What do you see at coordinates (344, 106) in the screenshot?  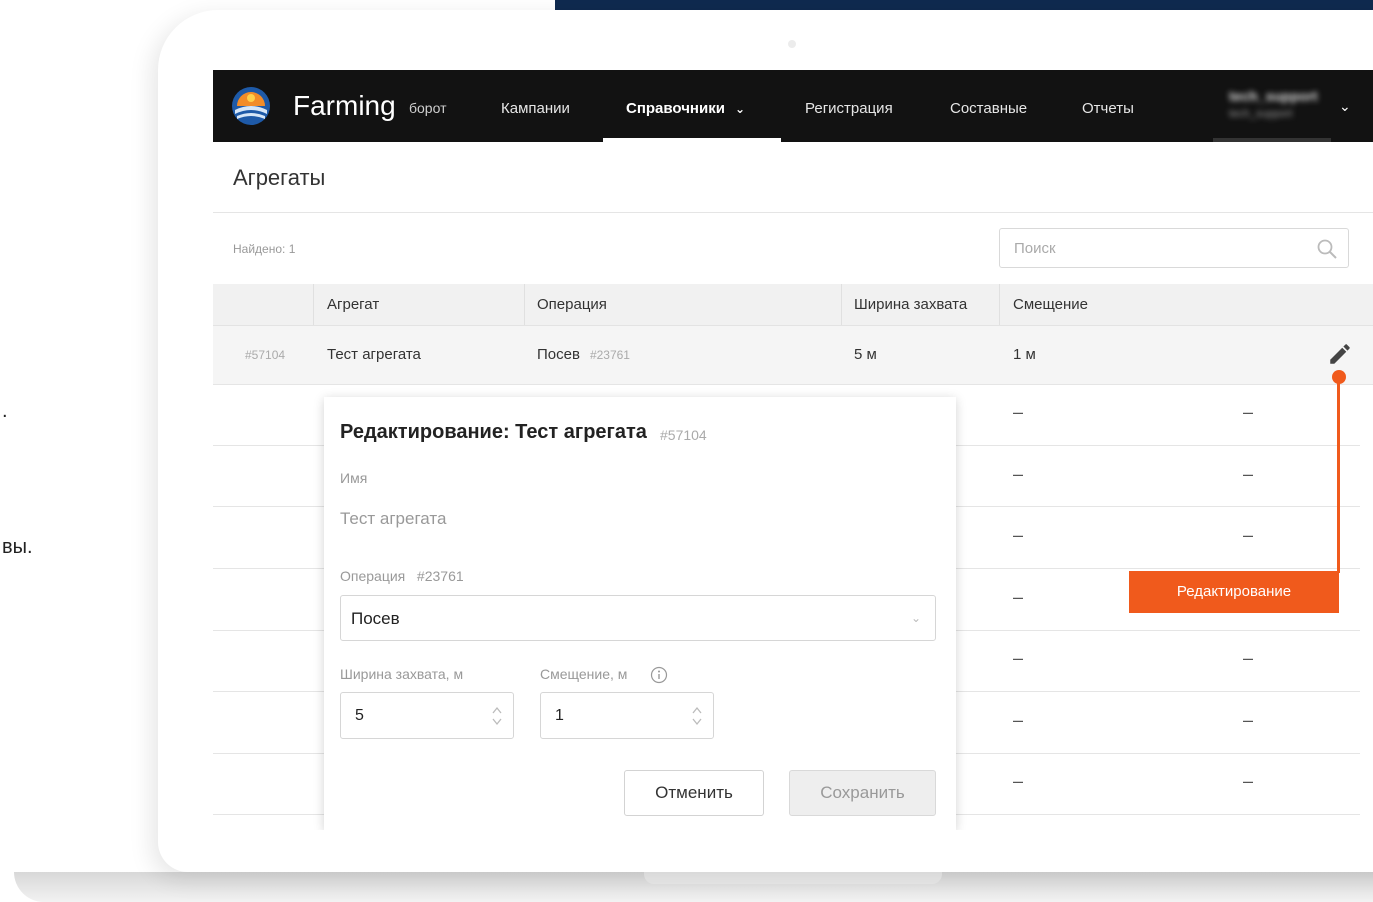 I see `brand-name: Farming` at bounding box center [344, 106].